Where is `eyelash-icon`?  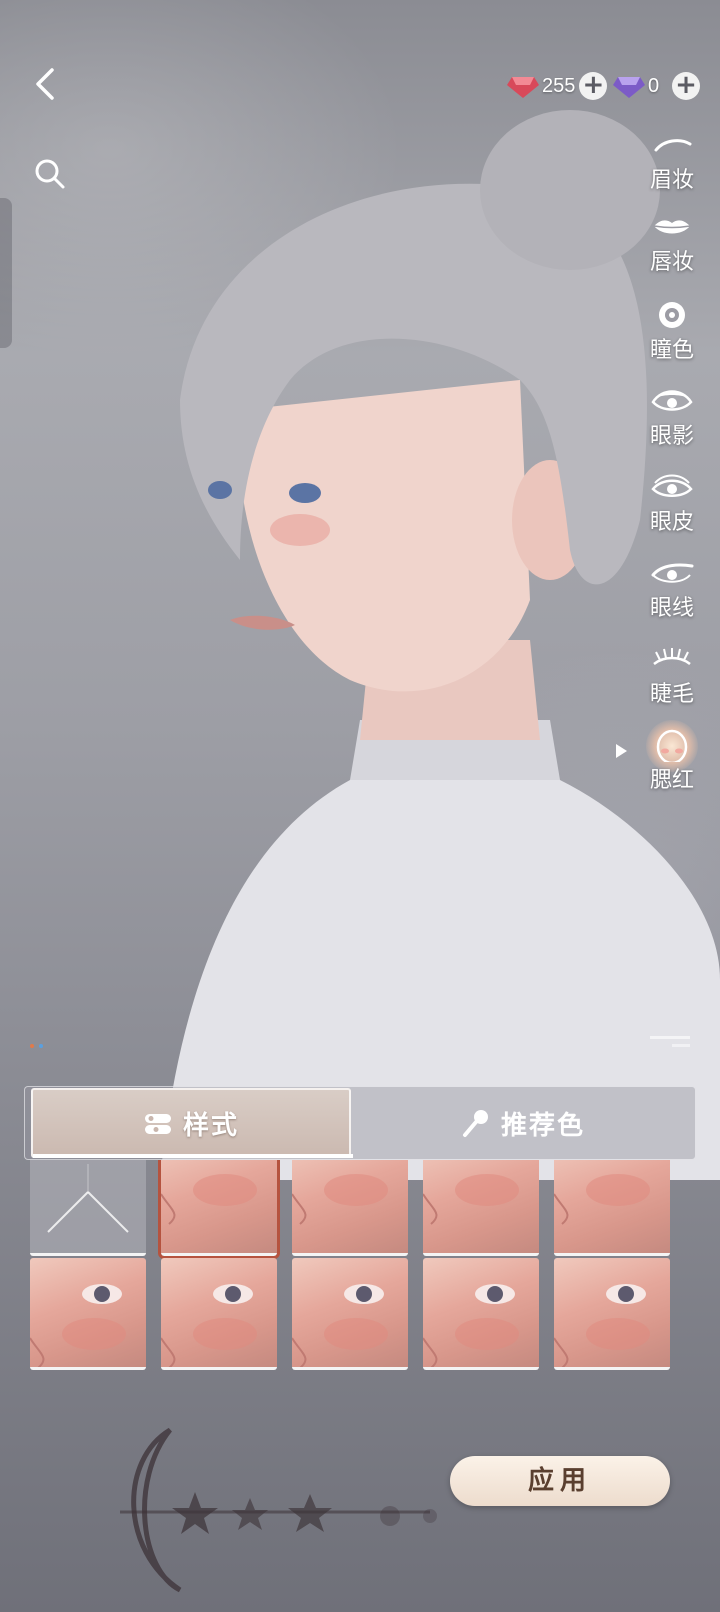
eyelash-icon is located at coordinates (672, 657).